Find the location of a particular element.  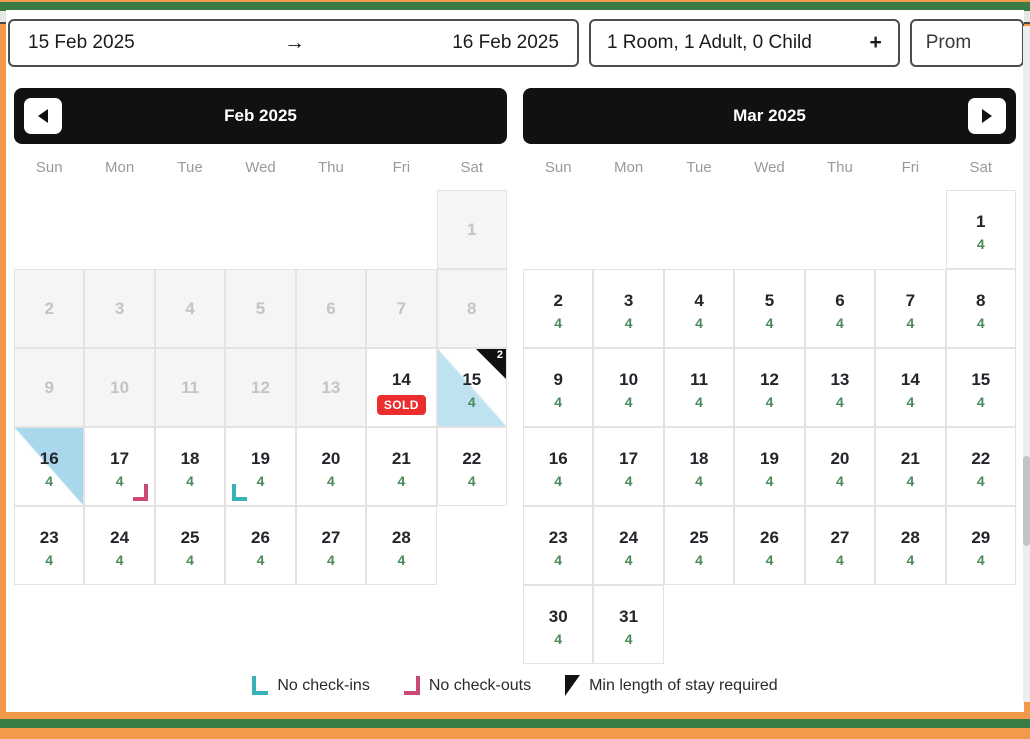

day-number: 31 is located at coordinates (629, 616).